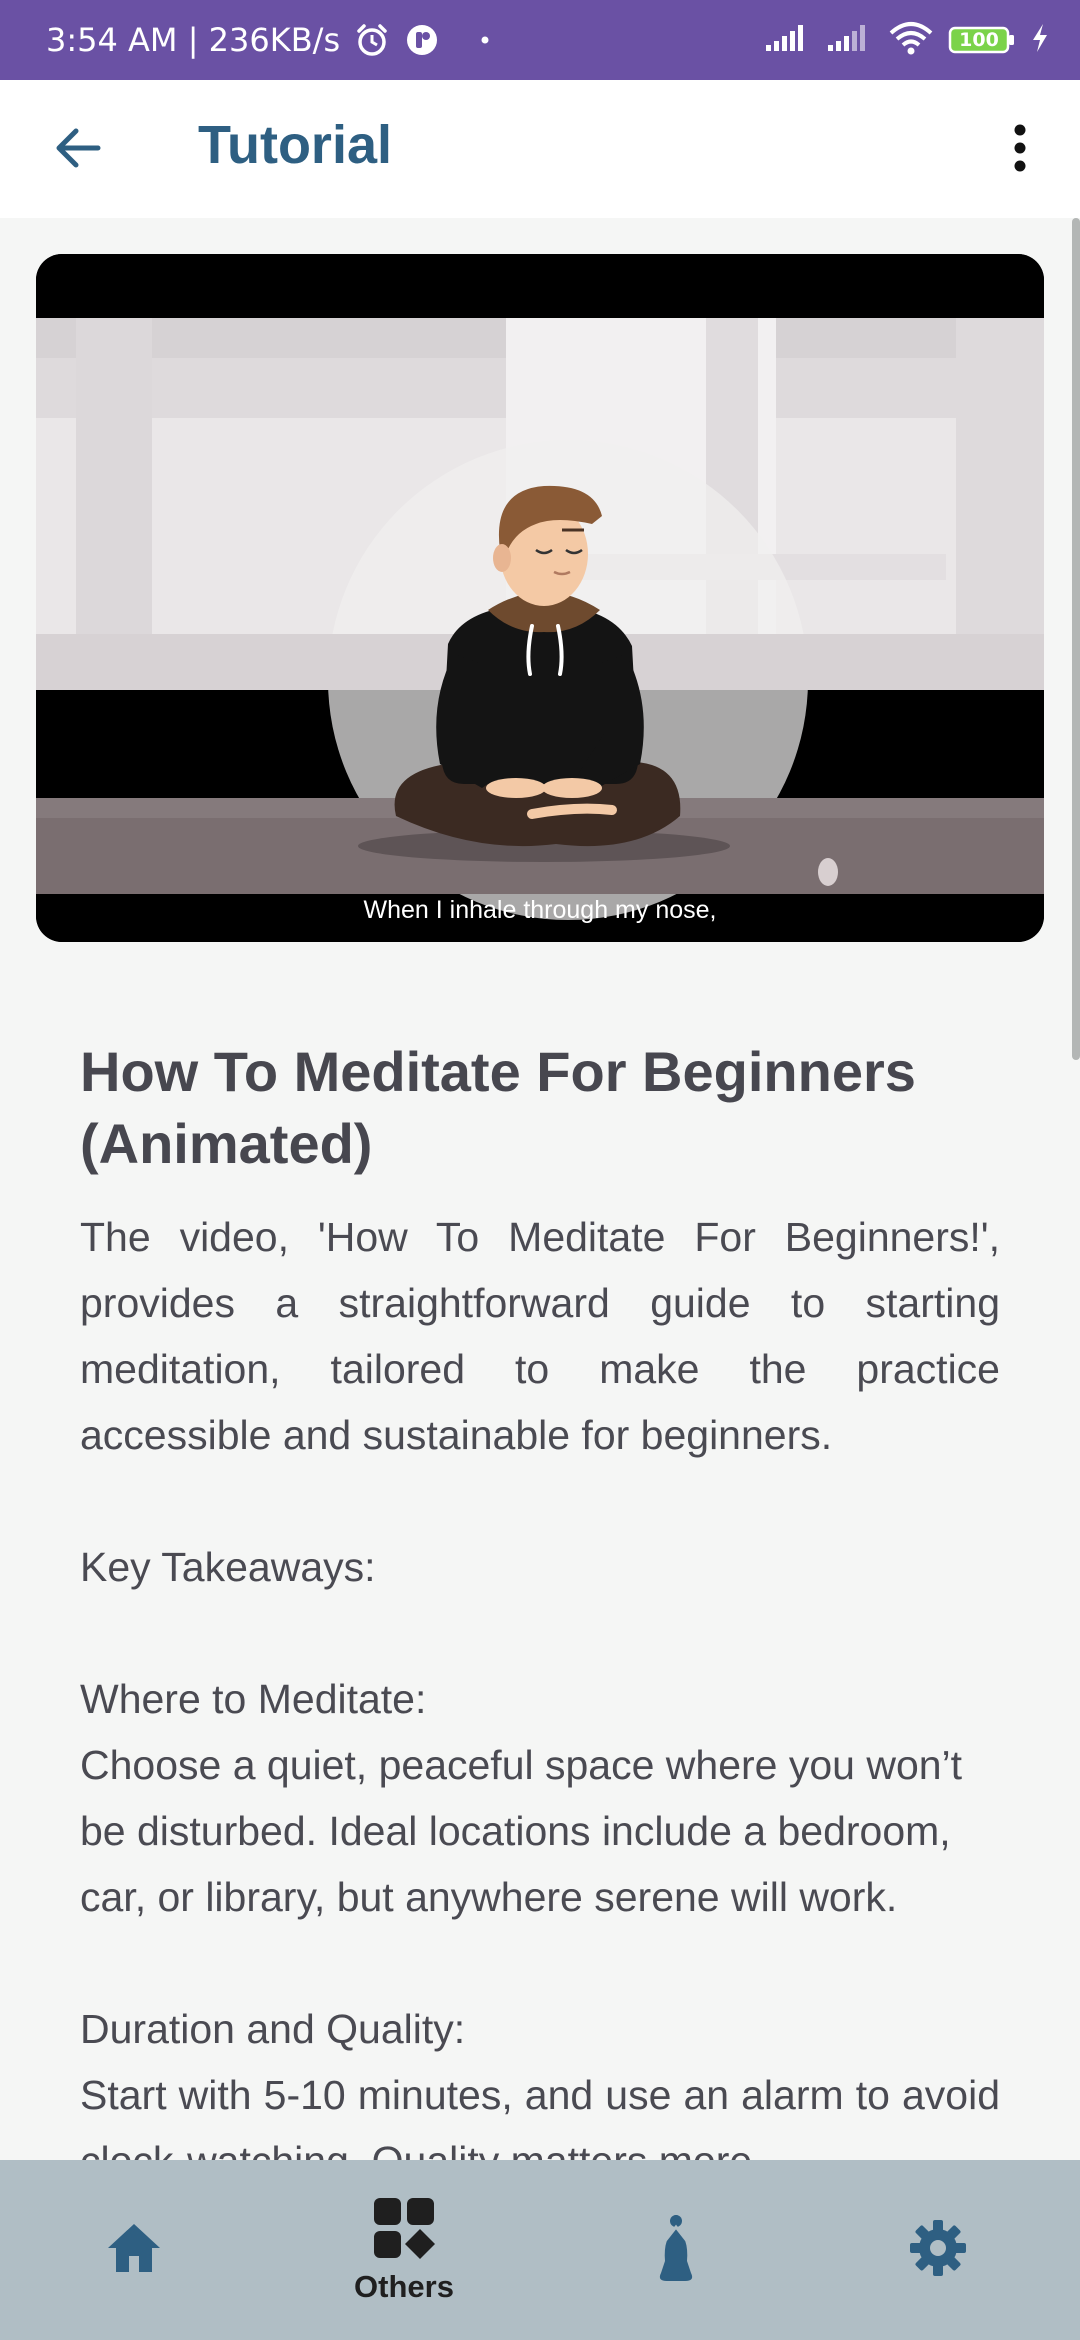 This screenshot has width=1080, height=2340. What do you see at coordinates (540, 149) in the screenshot?
I see `app-bar: Tutorial` at bounding box center [540, 149].